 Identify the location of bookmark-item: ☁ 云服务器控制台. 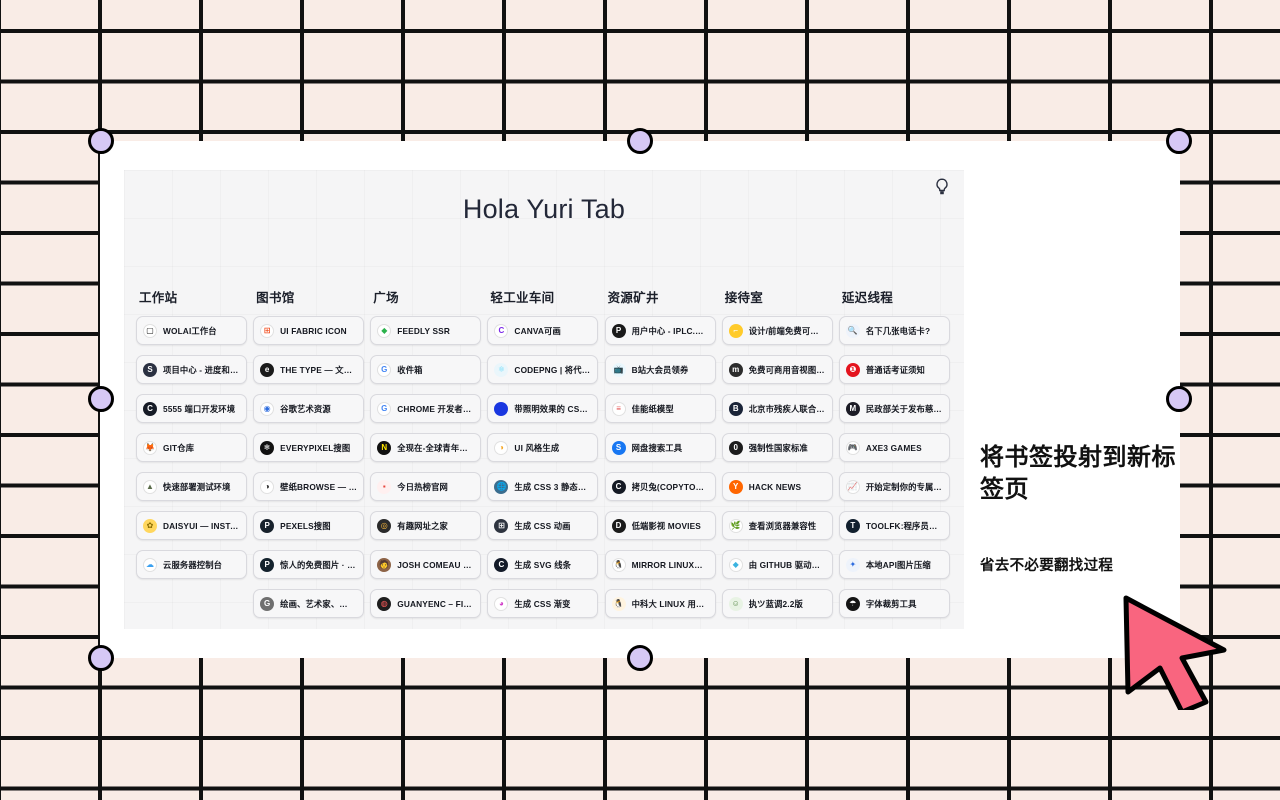
(191, 564).